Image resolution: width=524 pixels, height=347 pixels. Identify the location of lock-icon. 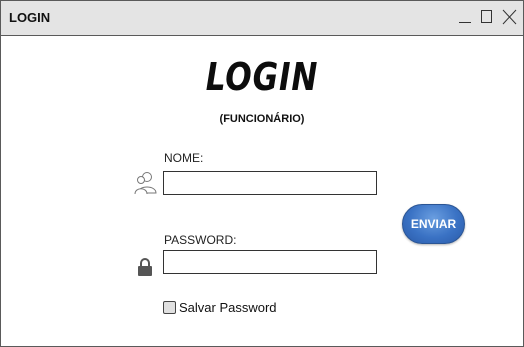
(145, 269).